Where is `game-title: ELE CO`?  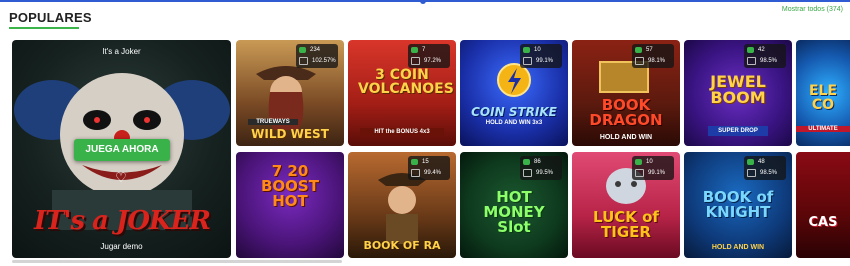 game-title: ELE CO is located at coordinates (823, 98).